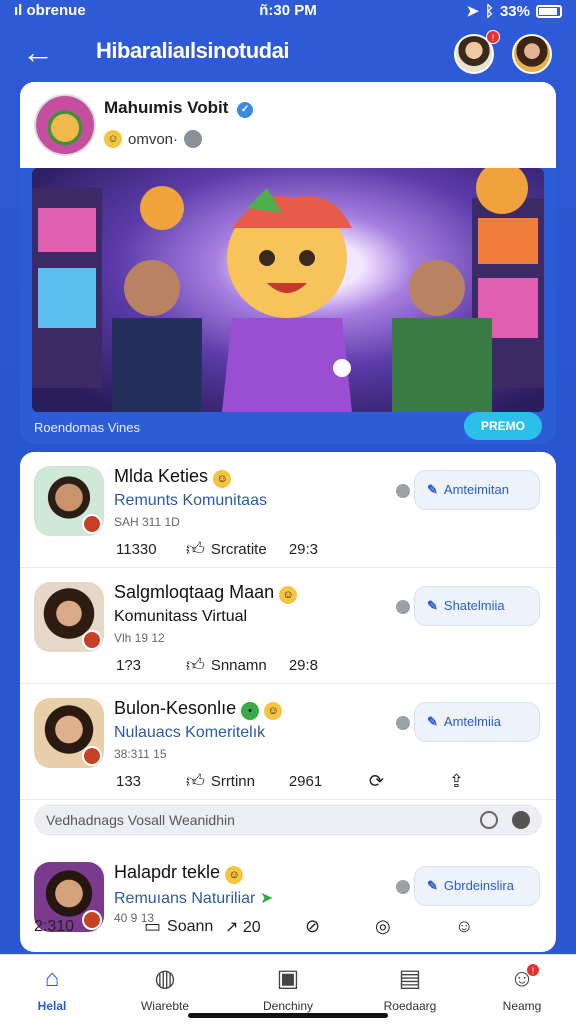  Describe the element at coordinates (232, 927) in the screenshot. I see `reply-icon: ↗` at that location.